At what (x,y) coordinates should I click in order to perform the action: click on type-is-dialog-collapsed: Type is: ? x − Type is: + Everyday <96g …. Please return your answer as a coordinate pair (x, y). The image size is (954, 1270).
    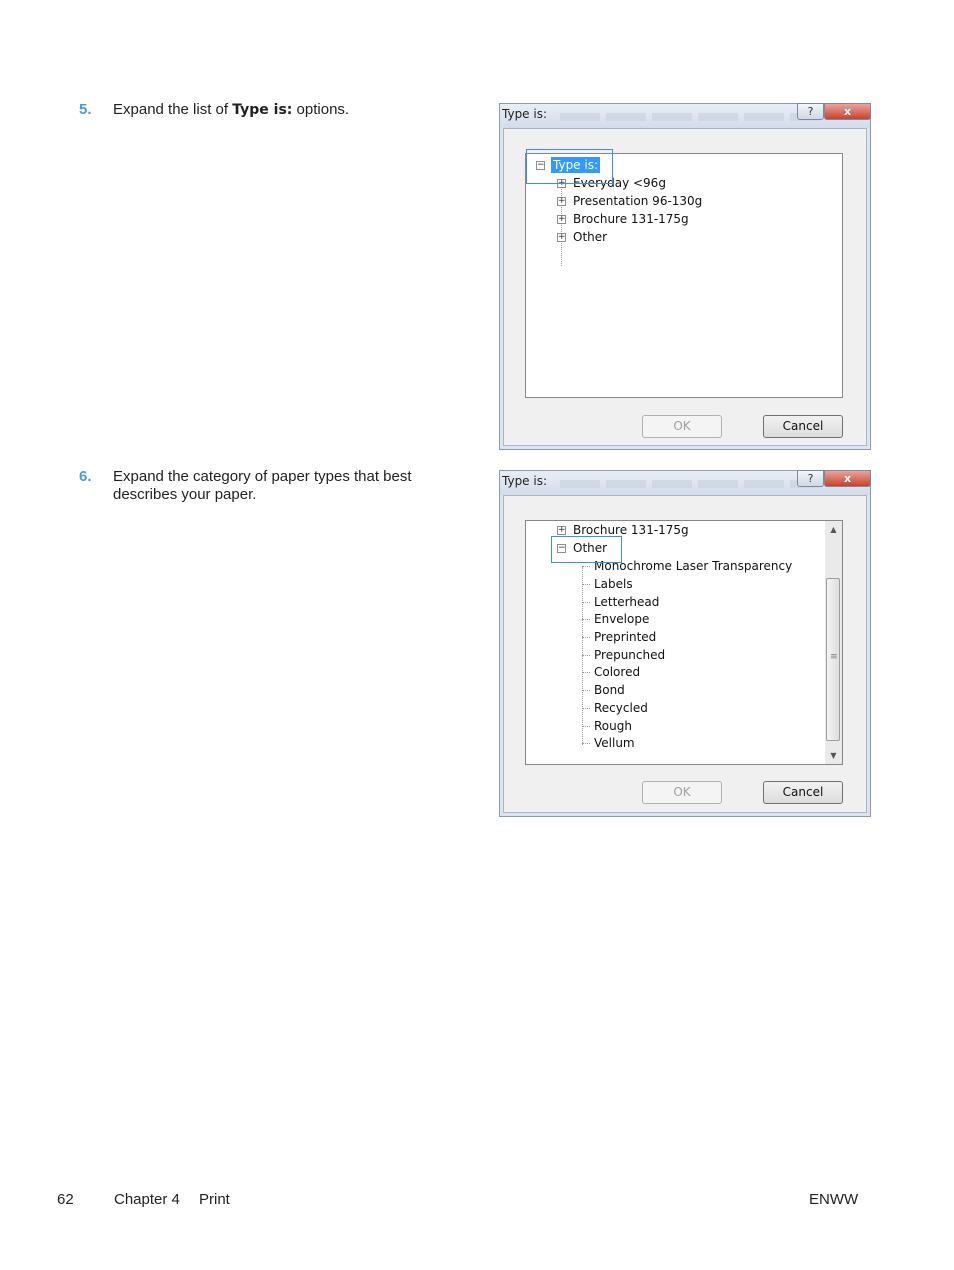
    Looking at the image, I should click on (685, 276).